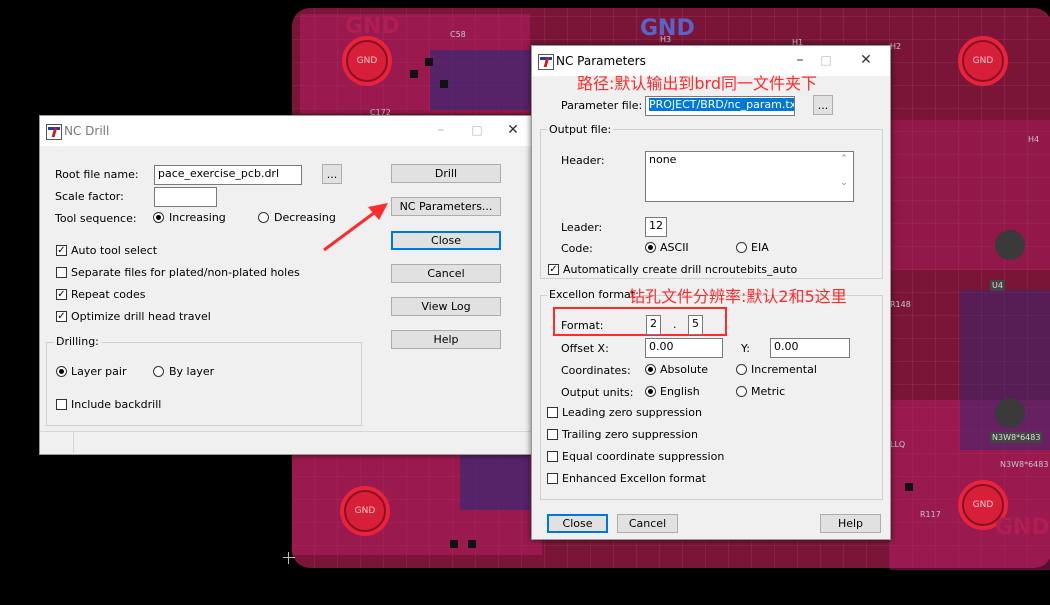 The height and width of the screenshot is (605, 1050). What do you see at coordinates (141, 316) in the screenshot?
I see `optimize-travel-label: Optimize drill head travel` at bounding box center [141, 316].